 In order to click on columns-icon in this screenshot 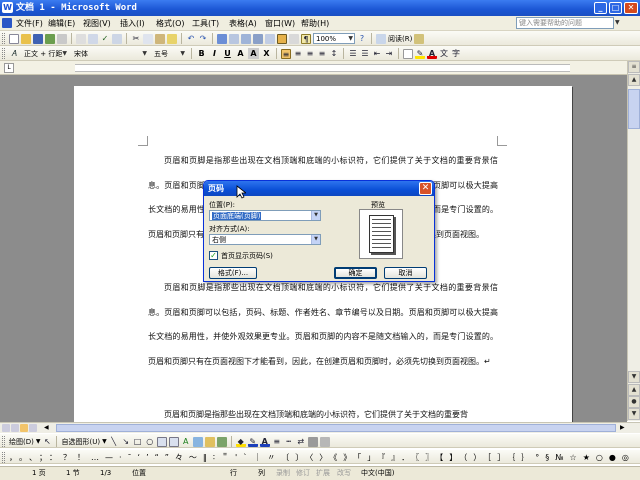, I will do `click(270, 38)`.